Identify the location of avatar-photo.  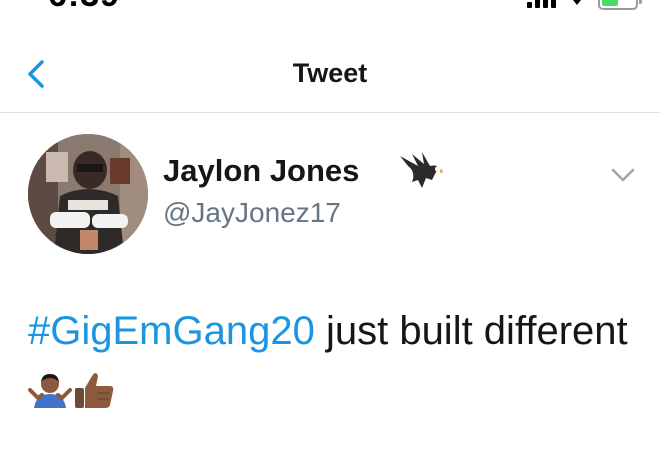
(88, 194).